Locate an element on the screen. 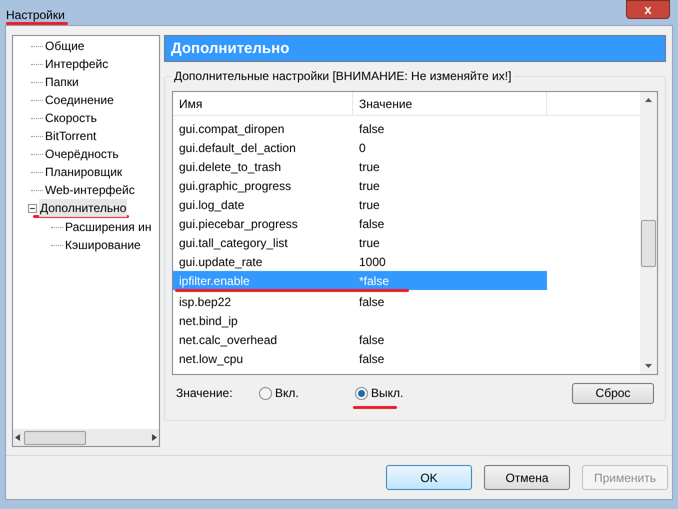  scroll-up-icon is located at coordinates (648, 100).